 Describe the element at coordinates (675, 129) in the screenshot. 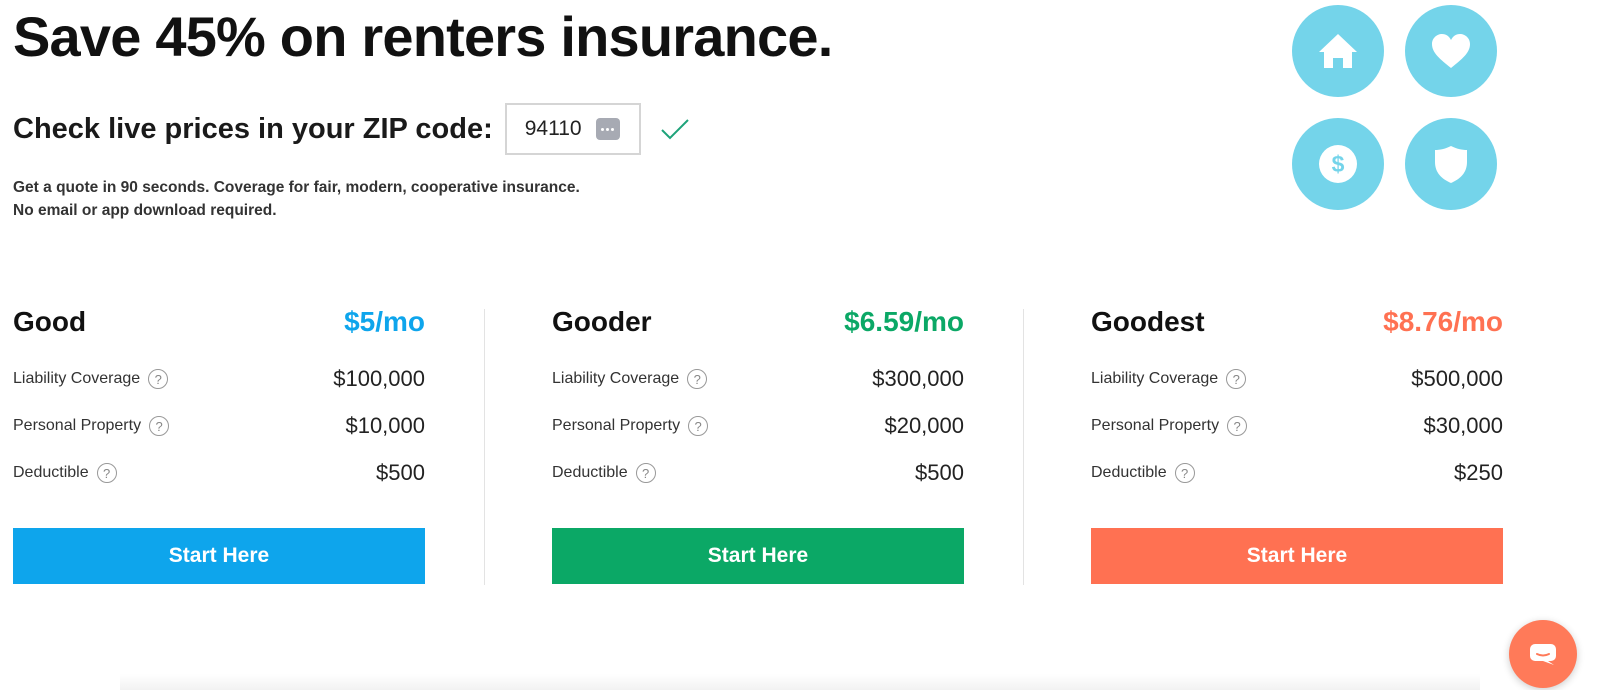

I see `checkmark-icon` at that location.